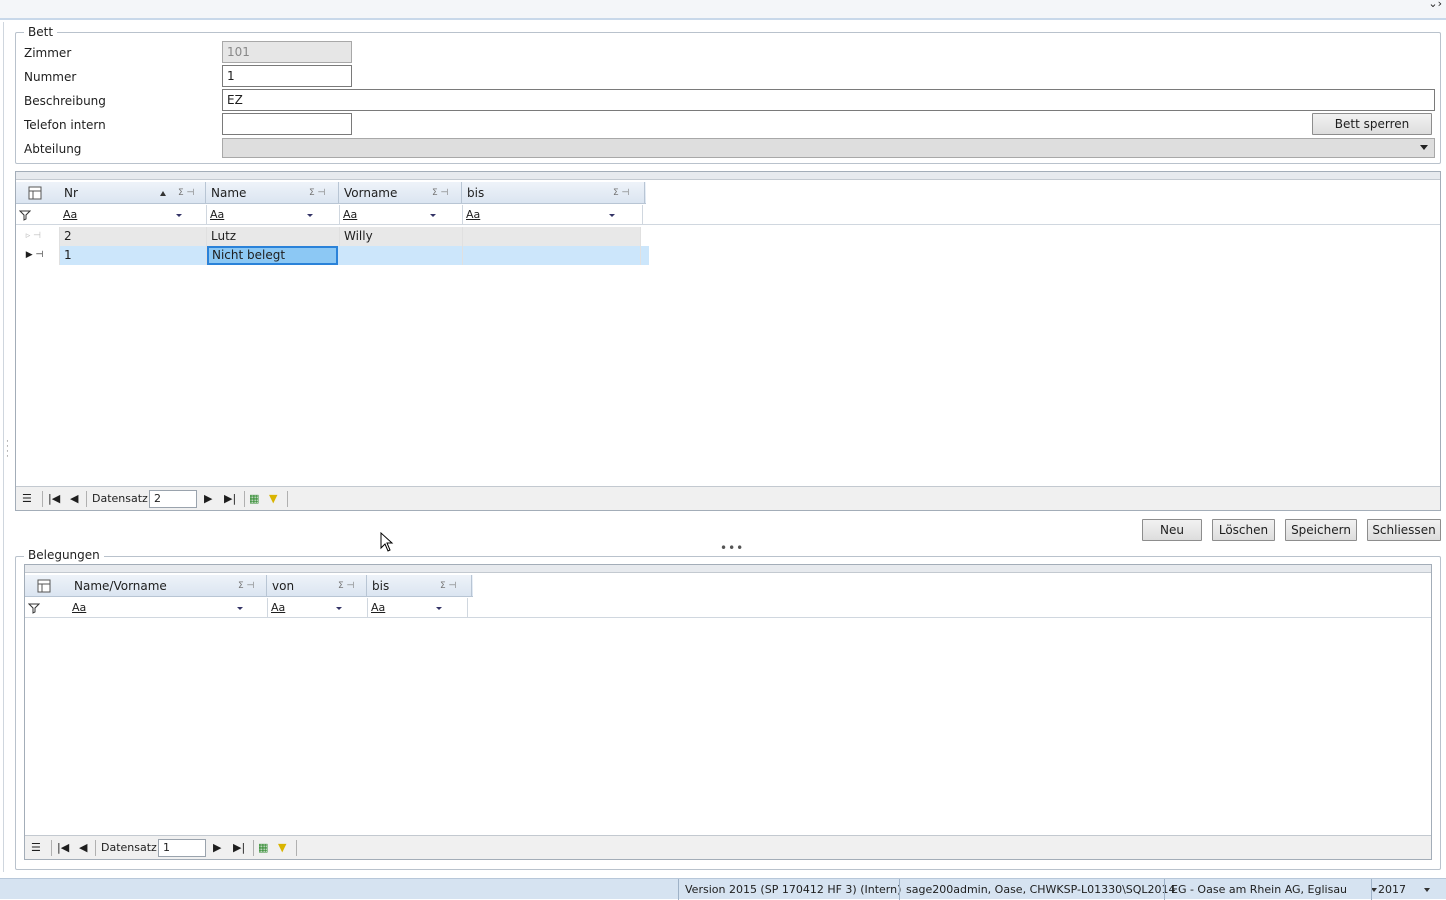 The image size is (1446, 900). I want to click on telefon-label: Telefon intern, so click(65, 125).